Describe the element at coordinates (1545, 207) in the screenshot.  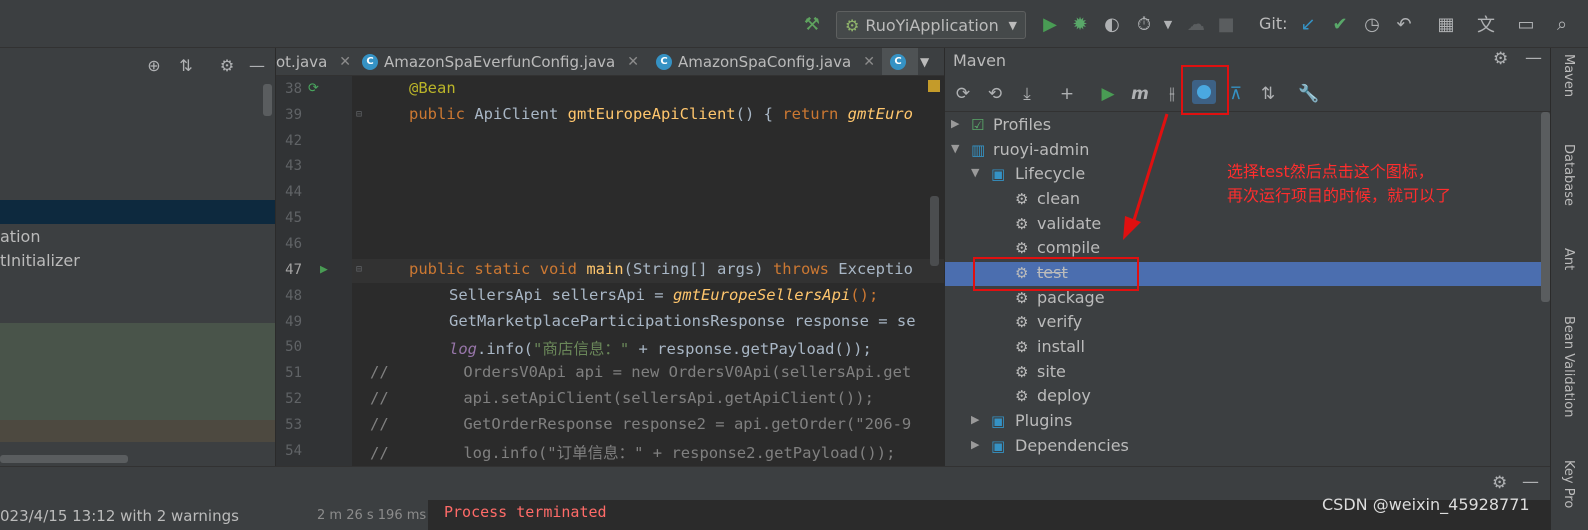
I see `maven-scrollbar` at that location.